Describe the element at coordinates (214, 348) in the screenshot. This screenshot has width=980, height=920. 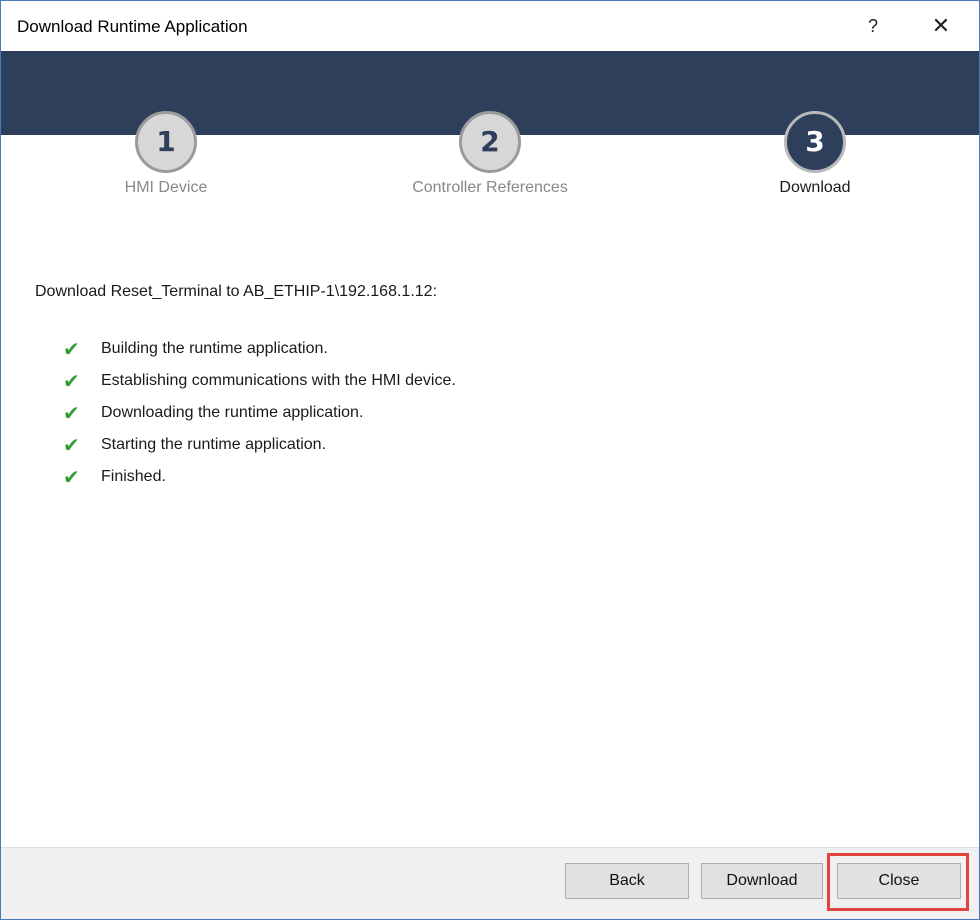
I see `status-text: Building the runtime application.` at that location.